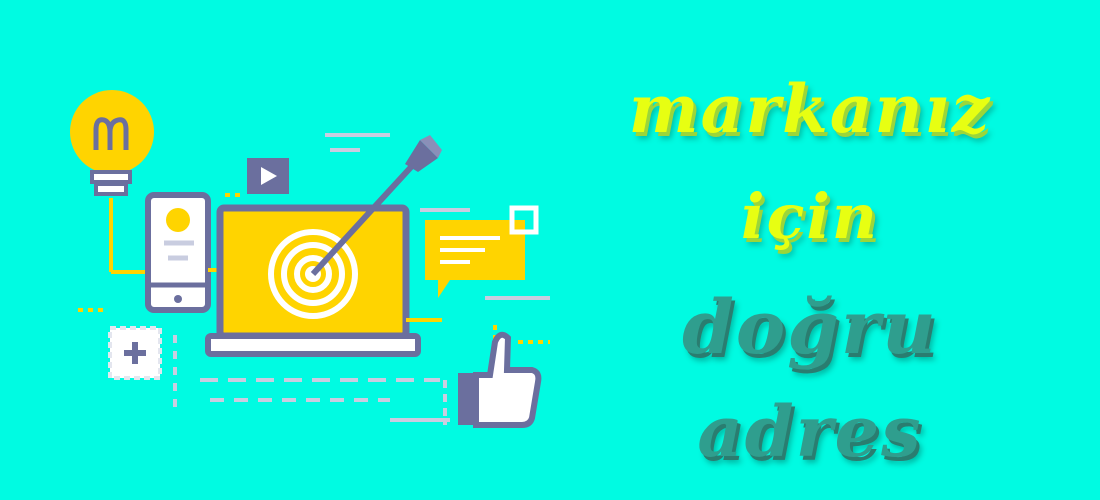 The height and width of the screenshot is (500, 1100). What do you see at coordinates (112, 182) in the screenshot?
I see `lightbulb-icon` at bounding box center [112, 182].